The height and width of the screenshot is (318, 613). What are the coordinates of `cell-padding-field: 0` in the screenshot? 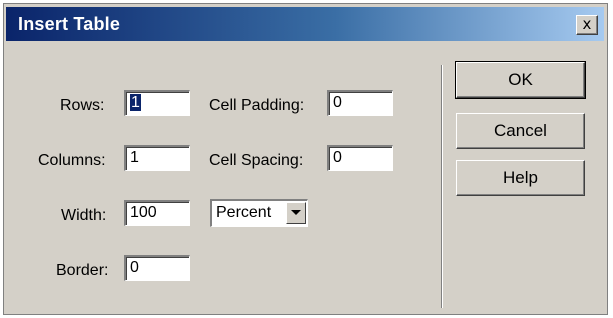 It's located at (360, 103).